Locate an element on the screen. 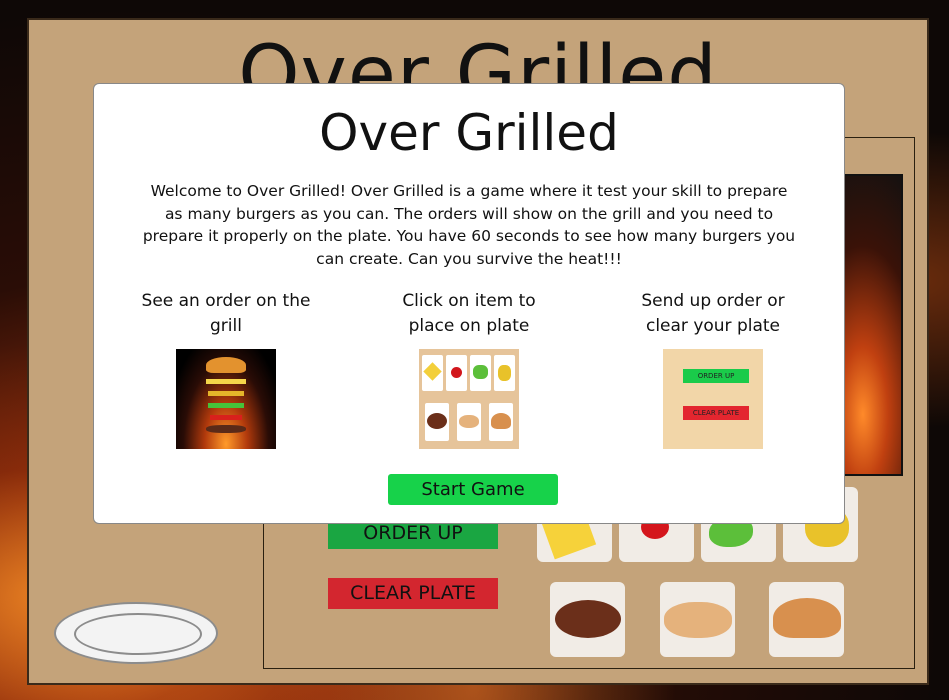 Image resolution: width=949 pixels, height=700 pixels. patty-icon is located at coordinates (588, 619).